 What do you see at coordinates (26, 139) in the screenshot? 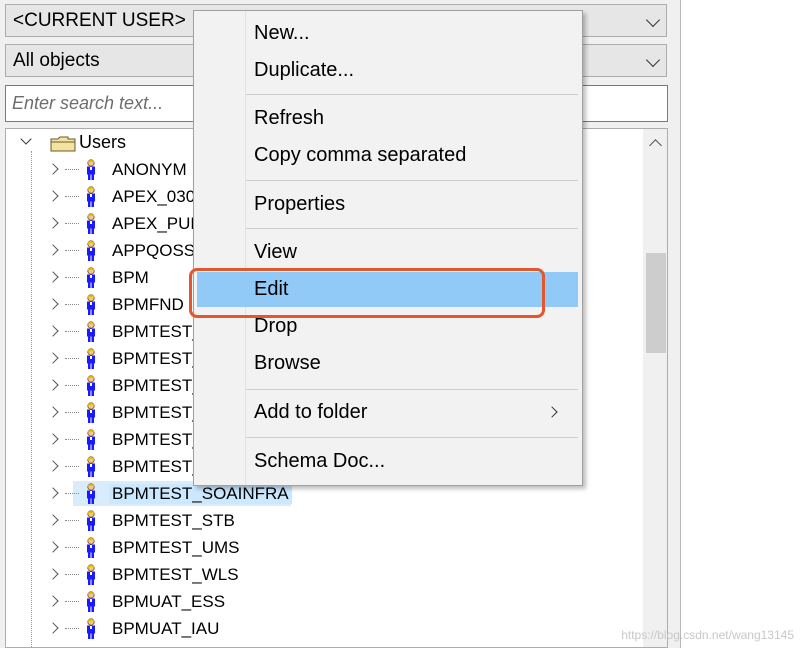
I see `collapse-chevron-icon` at bounding box center [26, 139].